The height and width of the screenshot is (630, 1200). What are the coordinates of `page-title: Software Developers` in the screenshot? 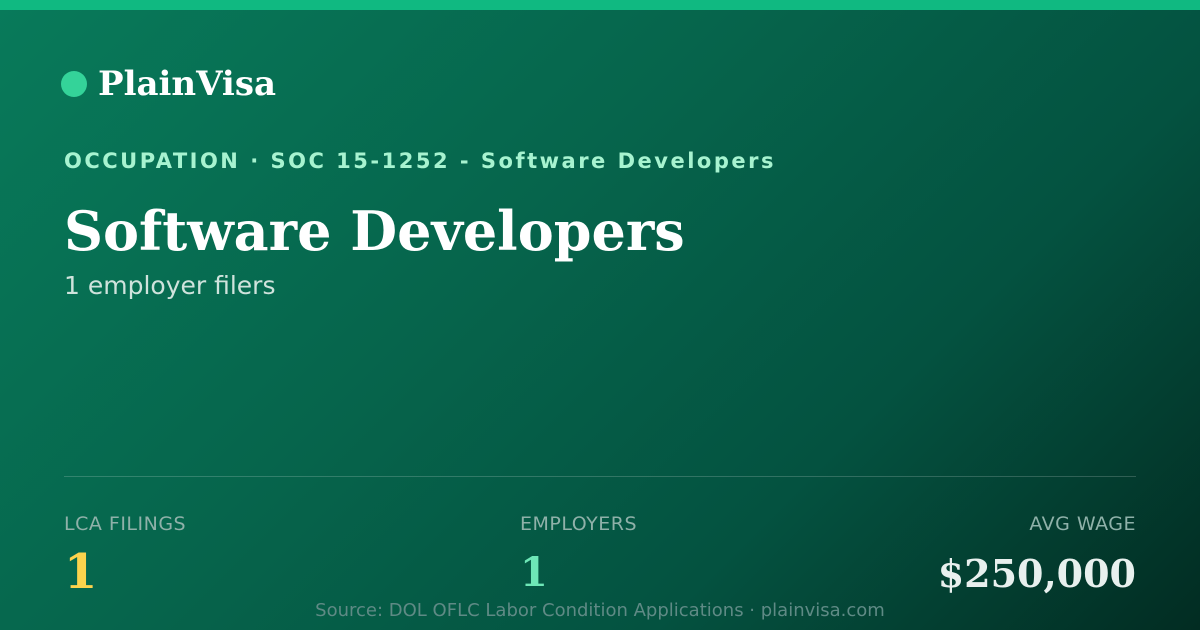 It's located at (374, 231).